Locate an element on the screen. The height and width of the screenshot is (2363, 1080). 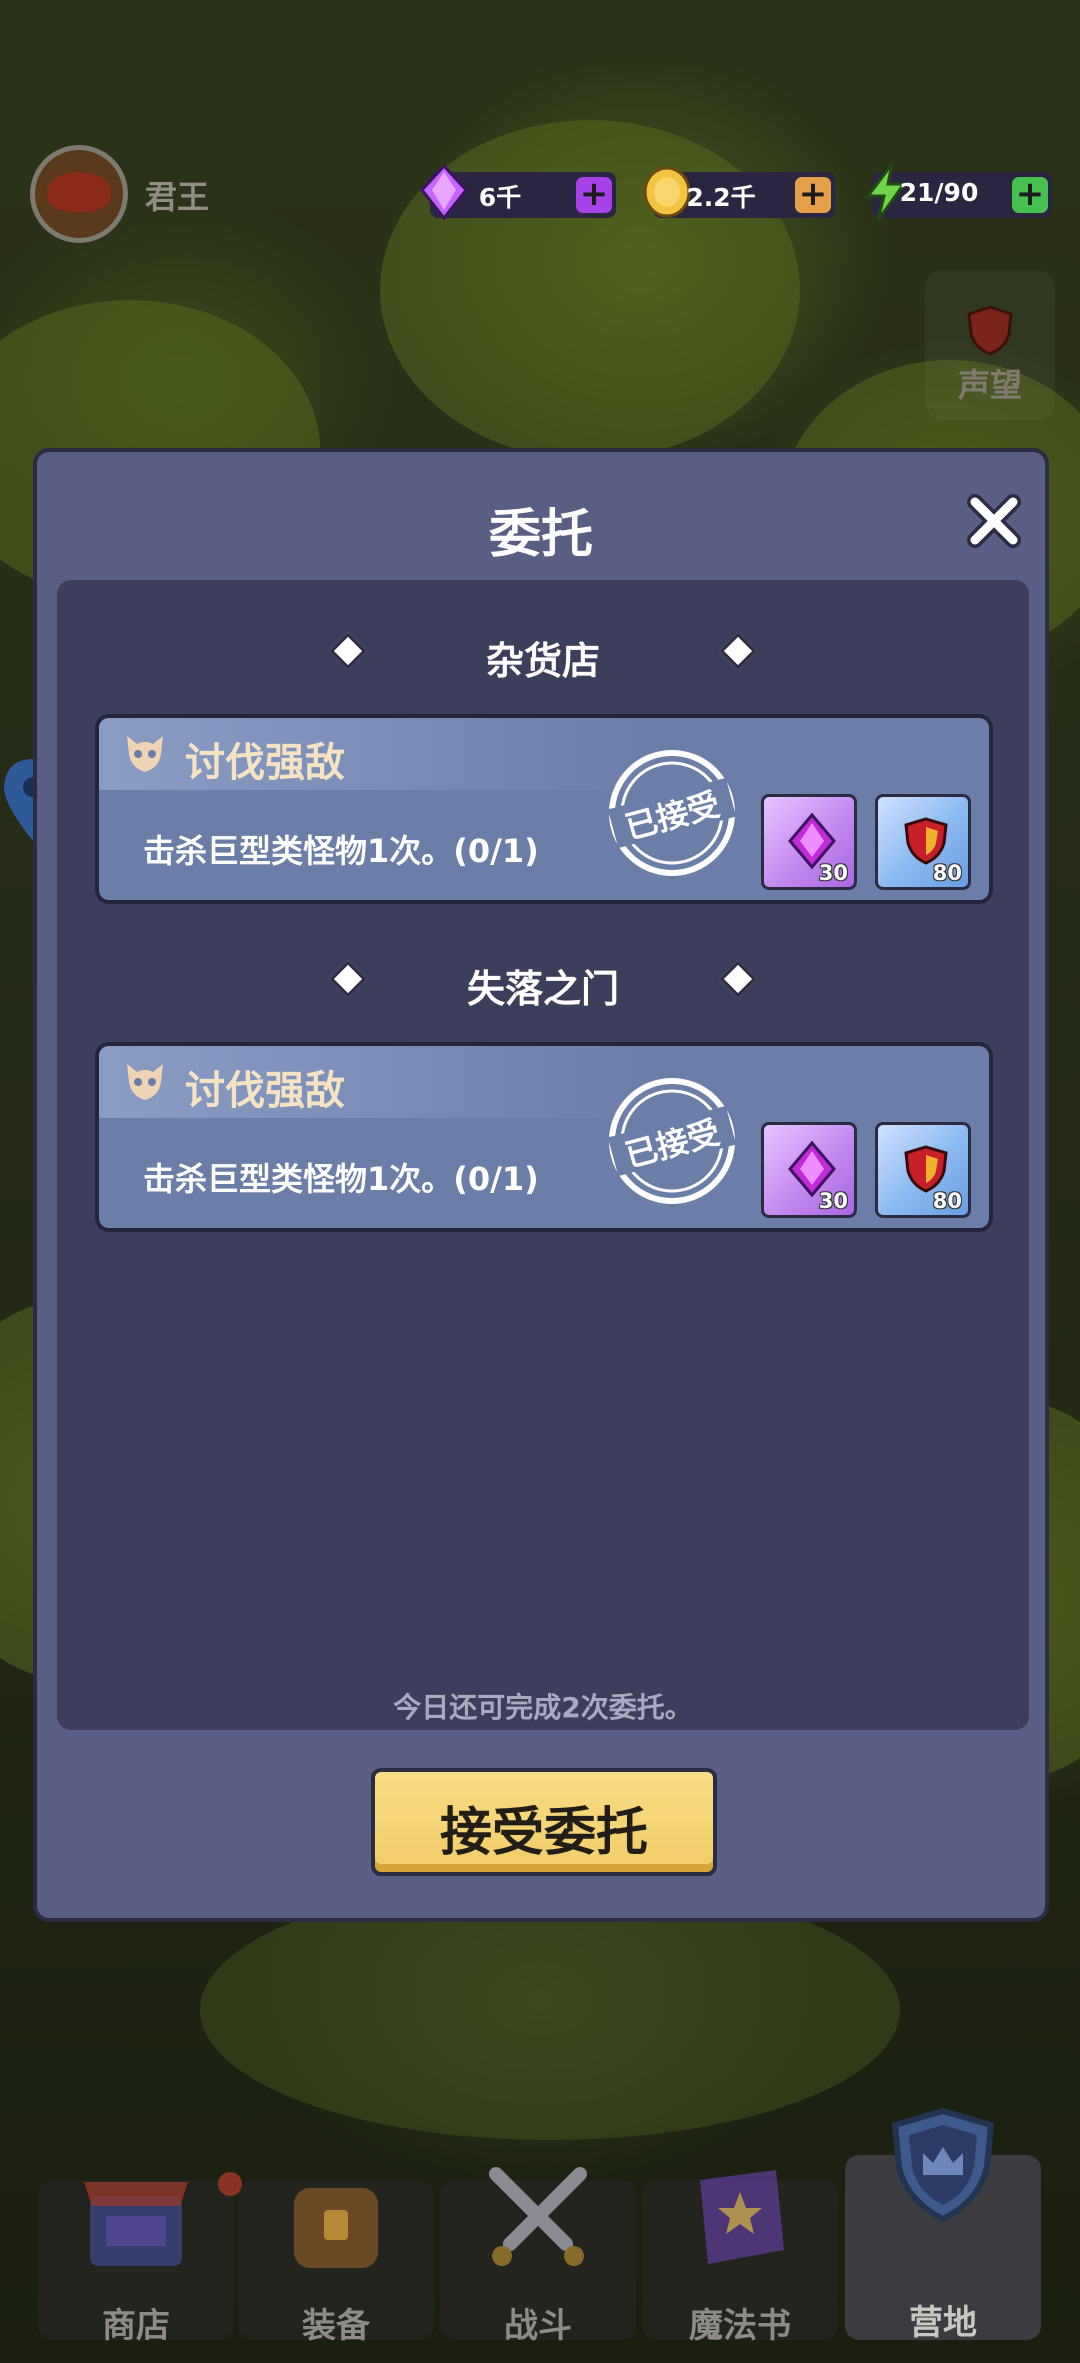
add-energy-button: + is located at coordinates (1030, 195).